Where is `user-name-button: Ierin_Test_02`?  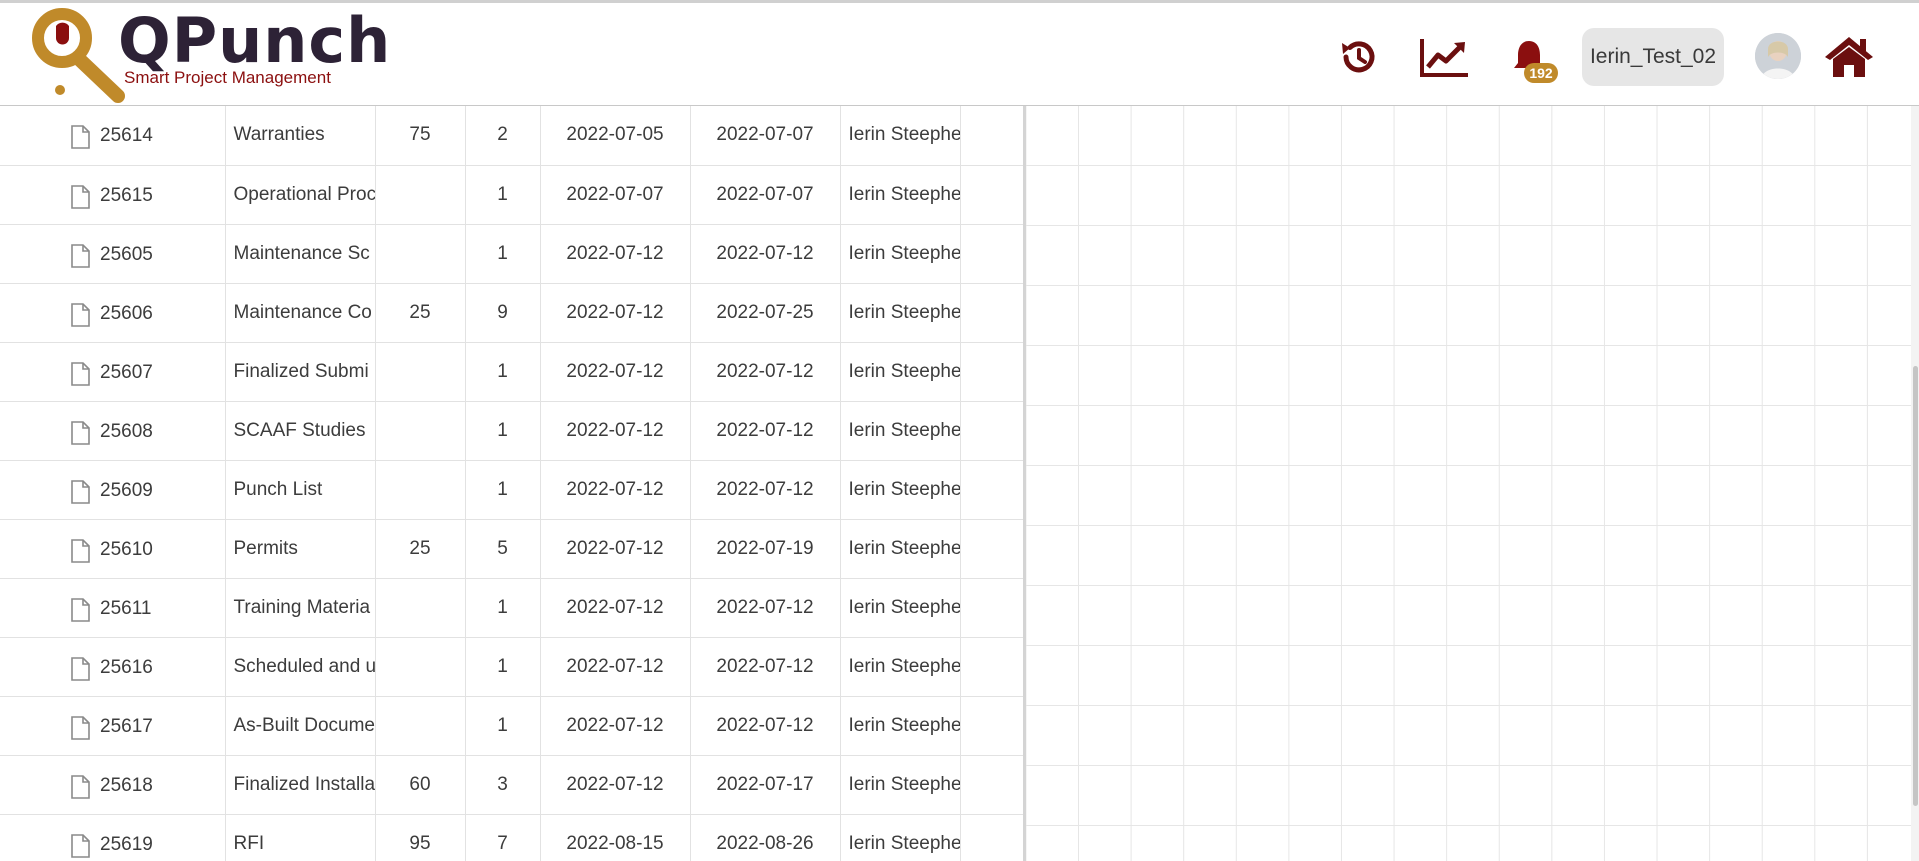 user-name-button: Ierin_Test_02 is located at coordinates (1653, 57).